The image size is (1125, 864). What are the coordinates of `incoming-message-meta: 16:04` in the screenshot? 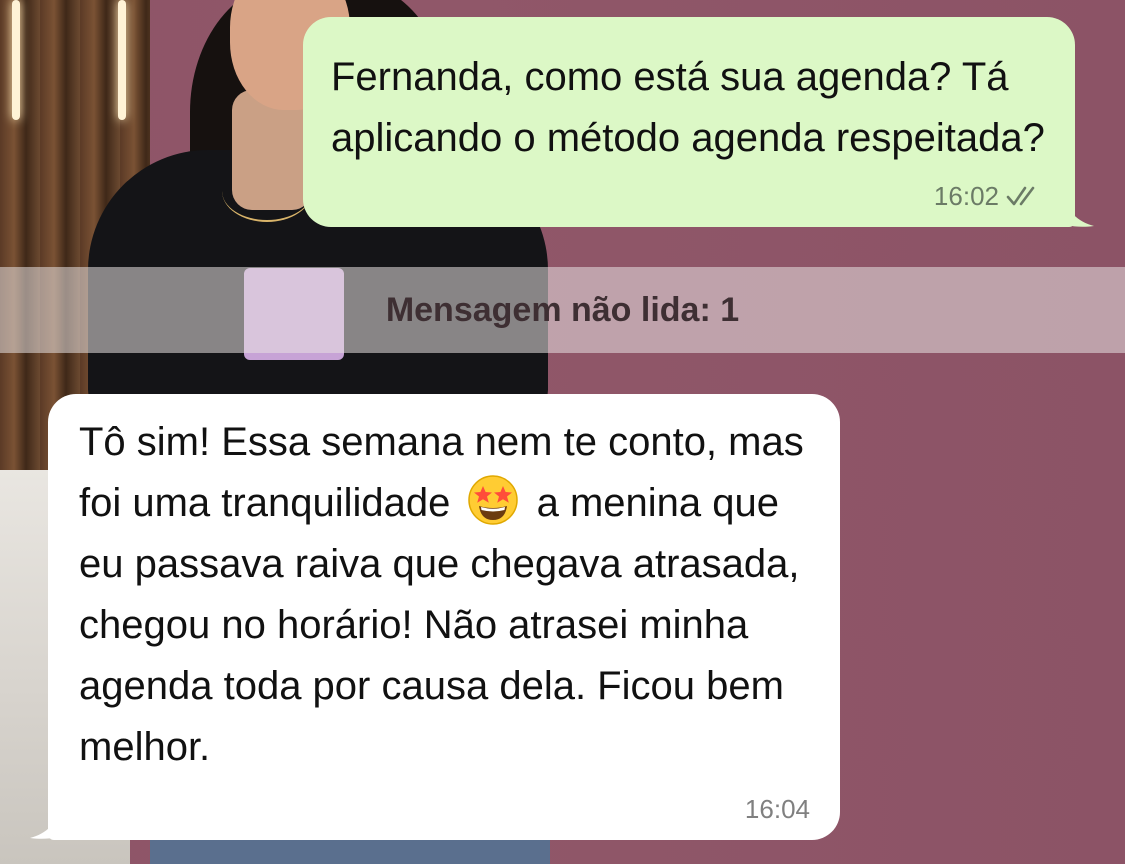 It's located at (777, 809).